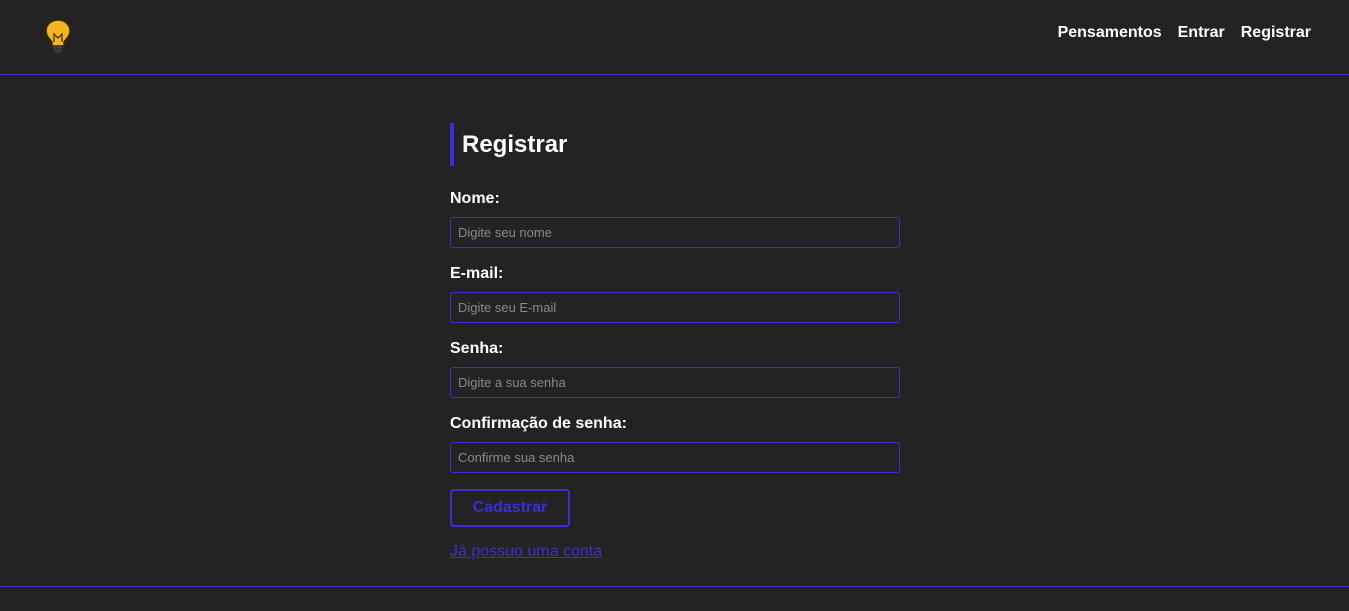 The width and height of the screenshot is (1349, 611). Describe the element at coordinates (477, 273) in the screenshot. I see `email-label: E-mail:` at that location.